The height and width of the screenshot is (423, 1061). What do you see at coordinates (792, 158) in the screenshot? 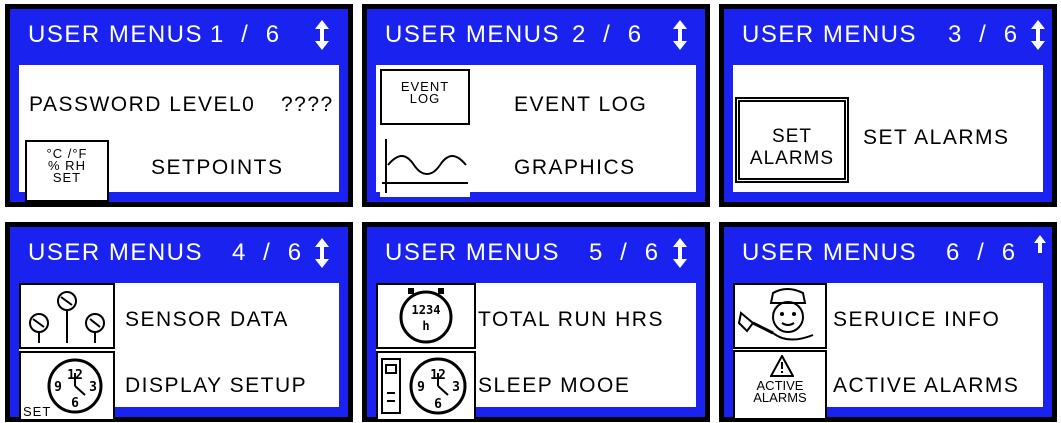
I see `set-alarms-icon-line-2: ALARMS` at bounding box center [792, 158].